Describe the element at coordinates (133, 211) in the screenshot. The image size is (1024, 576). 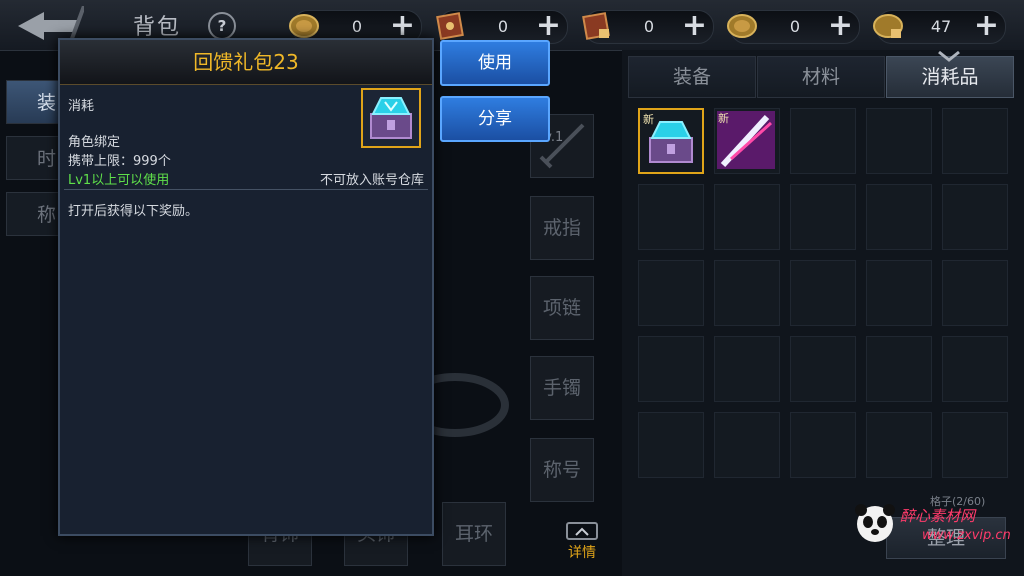
I see `item-description: 打开后获得以下奖励。` at that location.